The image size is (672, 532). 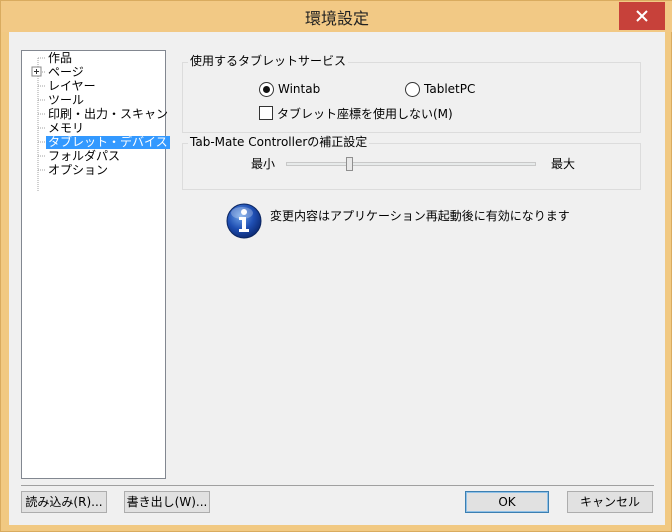 I want to click on title-bar: 環境設定, so click(x=336, y=16).